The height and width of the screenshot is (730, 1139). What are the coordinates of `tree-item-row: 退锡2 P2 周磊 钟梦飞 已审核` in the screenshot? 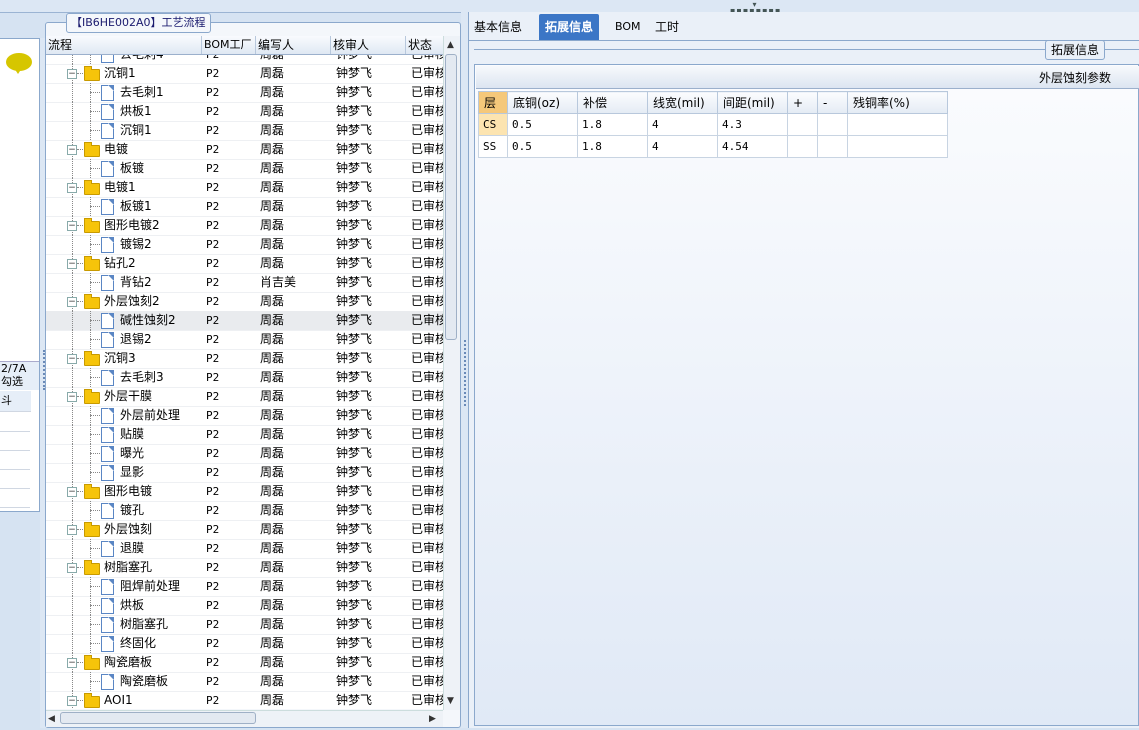 It's located at (244, 340).